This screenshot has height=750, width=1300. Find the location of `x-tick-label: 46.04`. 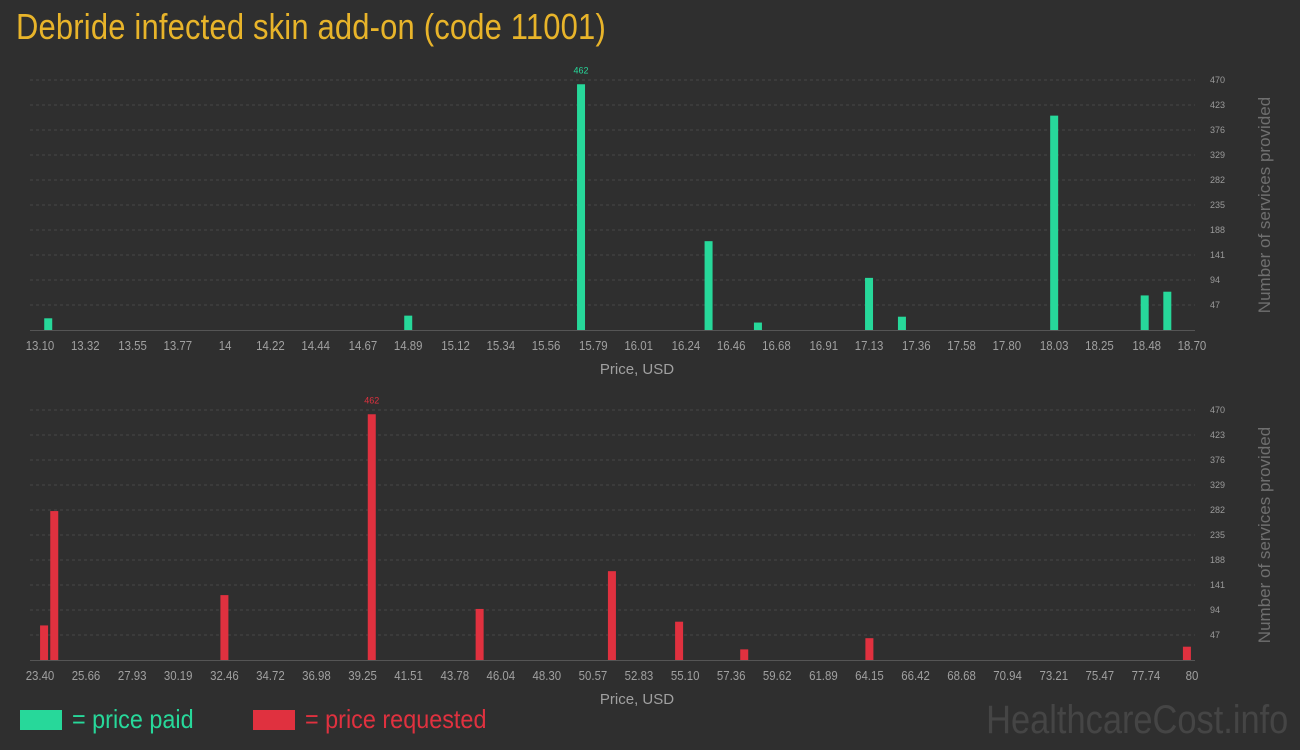

x-tick-label: 46.04 is located at coordinates (500, 675).